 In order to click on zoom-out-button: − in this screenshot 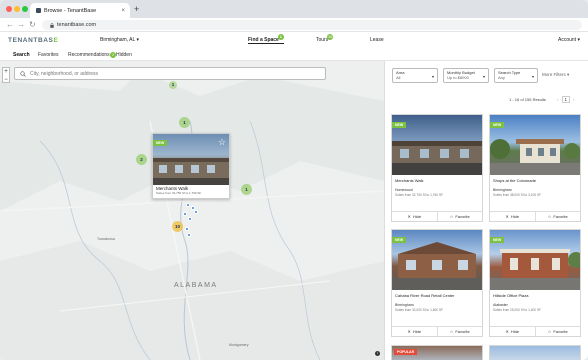, I will do `click(6, 80)`.